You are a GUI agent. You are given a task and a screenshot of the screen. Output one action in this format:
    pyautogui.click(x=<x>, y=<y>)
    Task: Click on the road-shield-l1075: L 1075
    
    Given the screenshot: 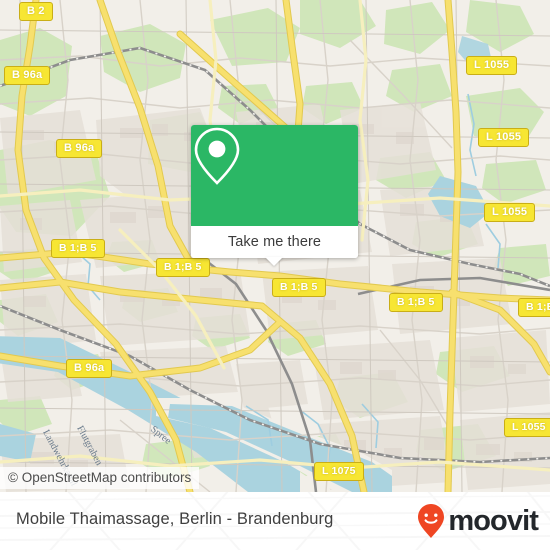 What is the action you would take?
    pyautogui.click(x=339, y=471)
    